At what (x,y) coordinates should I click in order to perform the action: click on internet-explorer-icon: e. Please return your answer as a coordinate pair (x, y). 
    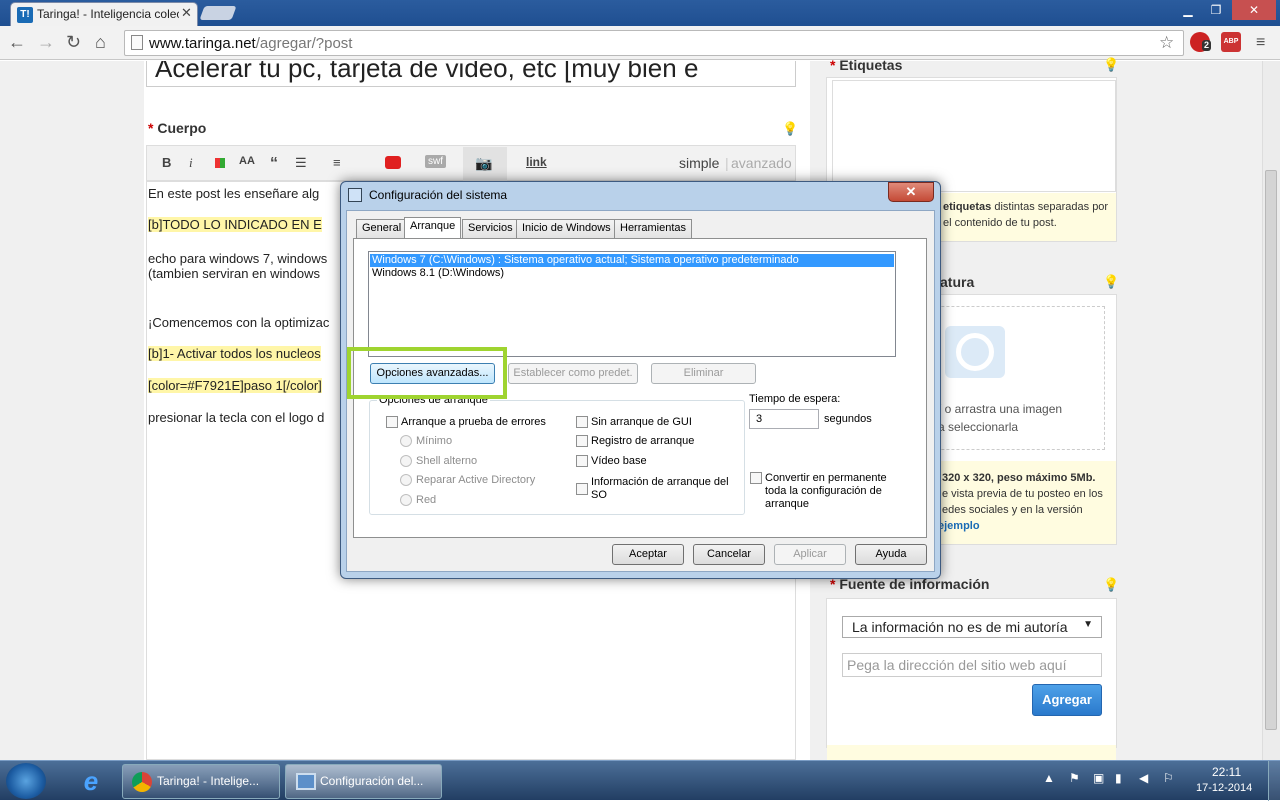
    Looking at the image, I should click on (91, 781).